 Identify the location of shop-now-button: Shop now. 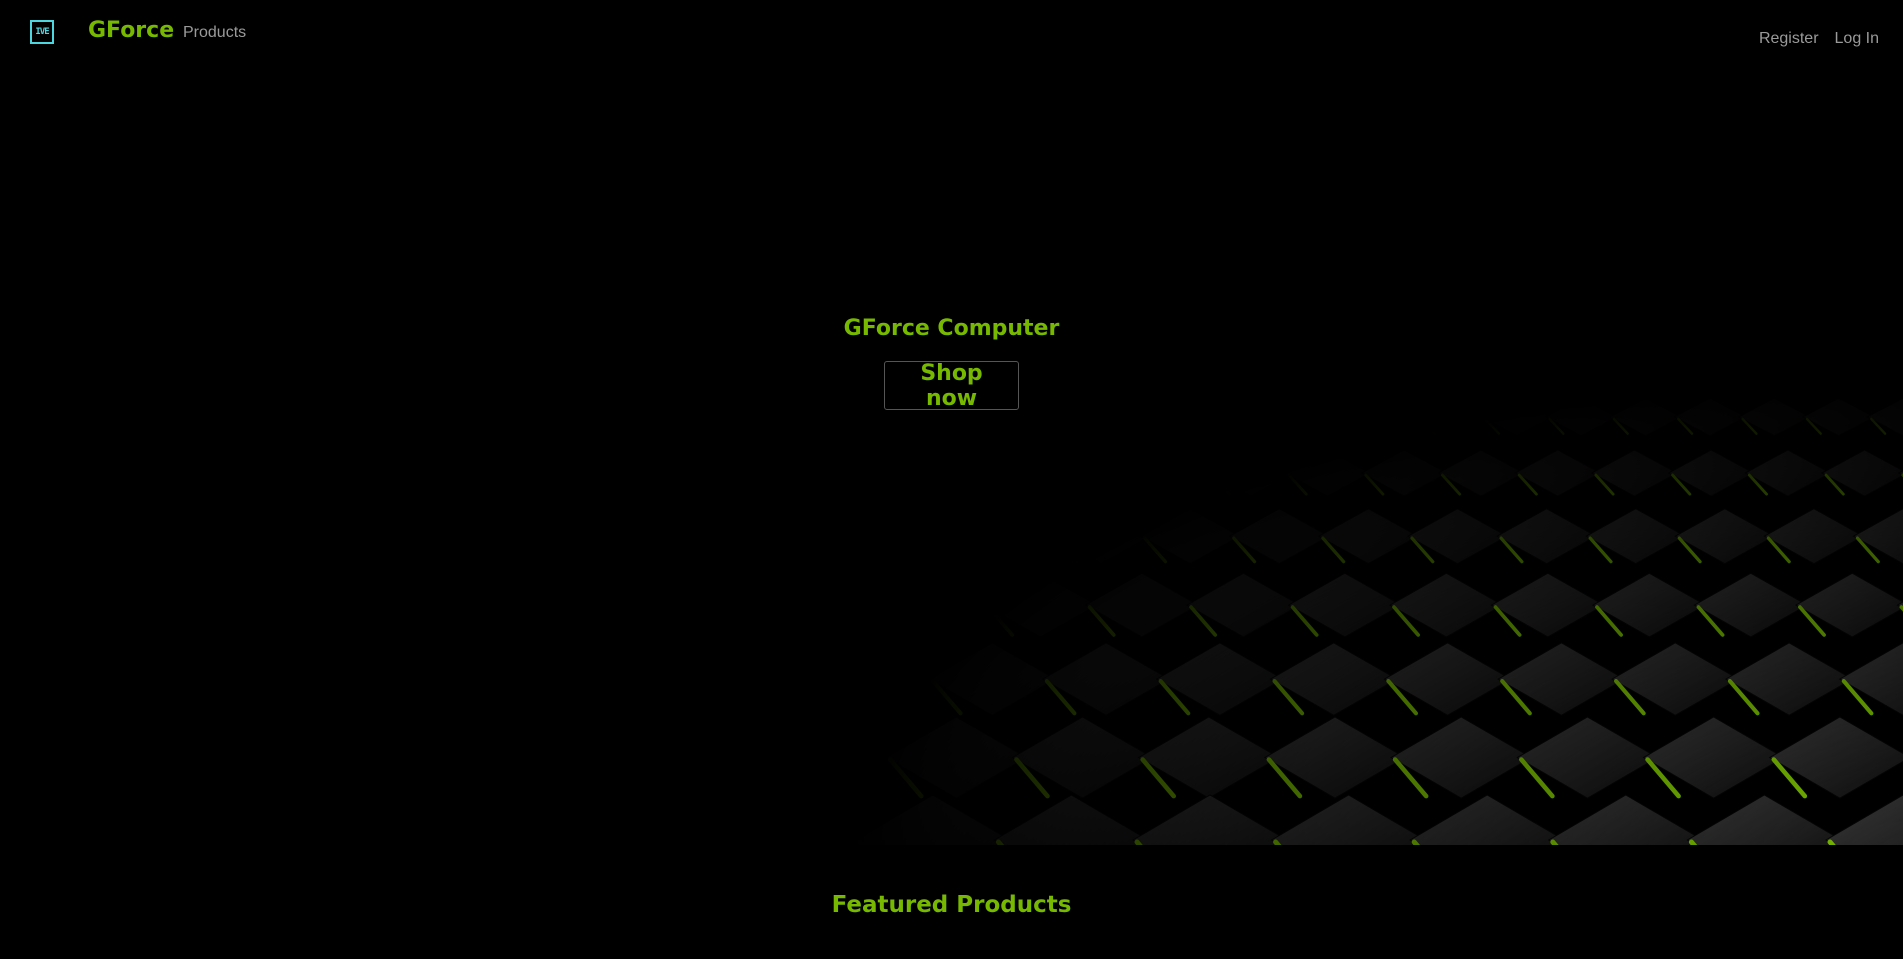
(951, 386).